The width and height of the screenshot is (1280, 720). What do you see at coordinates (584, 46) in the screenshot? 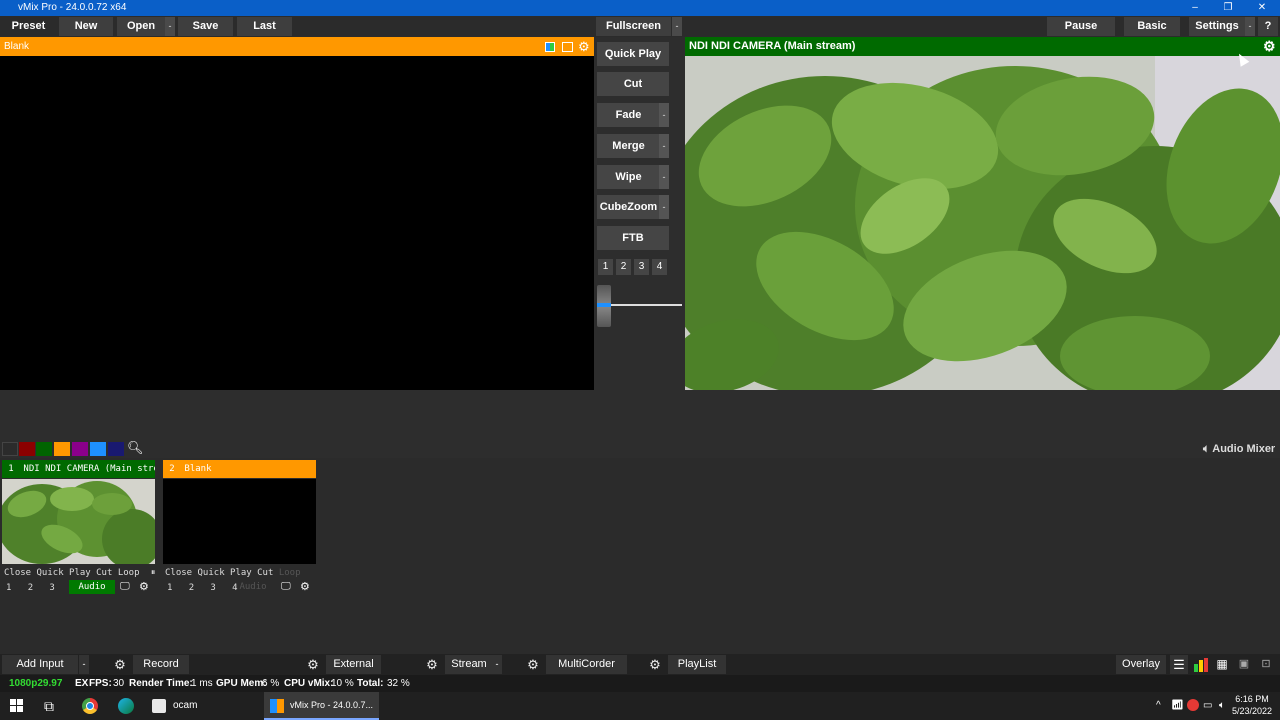
I see `preview-gear-icon: ⚙` at bounding box center [584, 46].